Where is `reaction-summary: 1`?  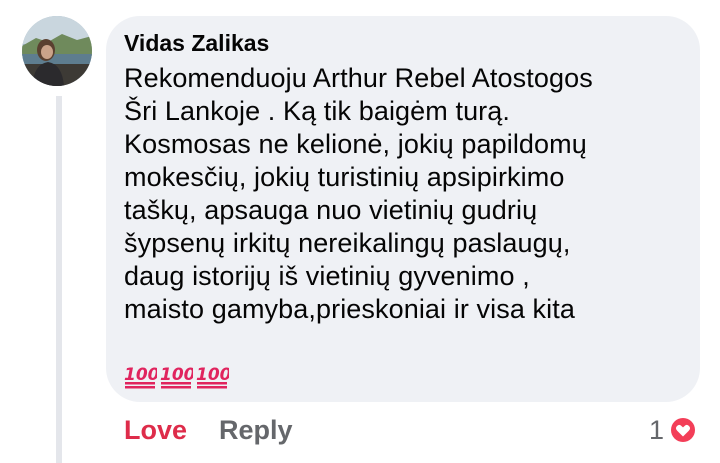
reaction-summary: 1 is located at coordinates (673, 430).